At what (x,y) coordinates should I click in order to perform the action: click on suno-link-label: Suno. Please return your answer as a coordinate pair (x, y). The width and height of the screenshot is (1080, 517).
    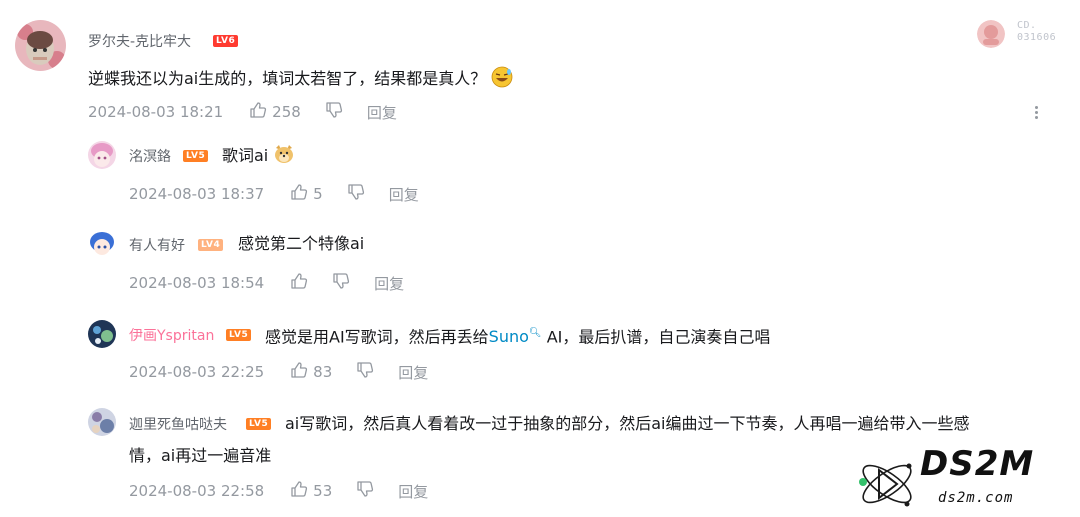
    Looking at the image, I should click on (508, 337).